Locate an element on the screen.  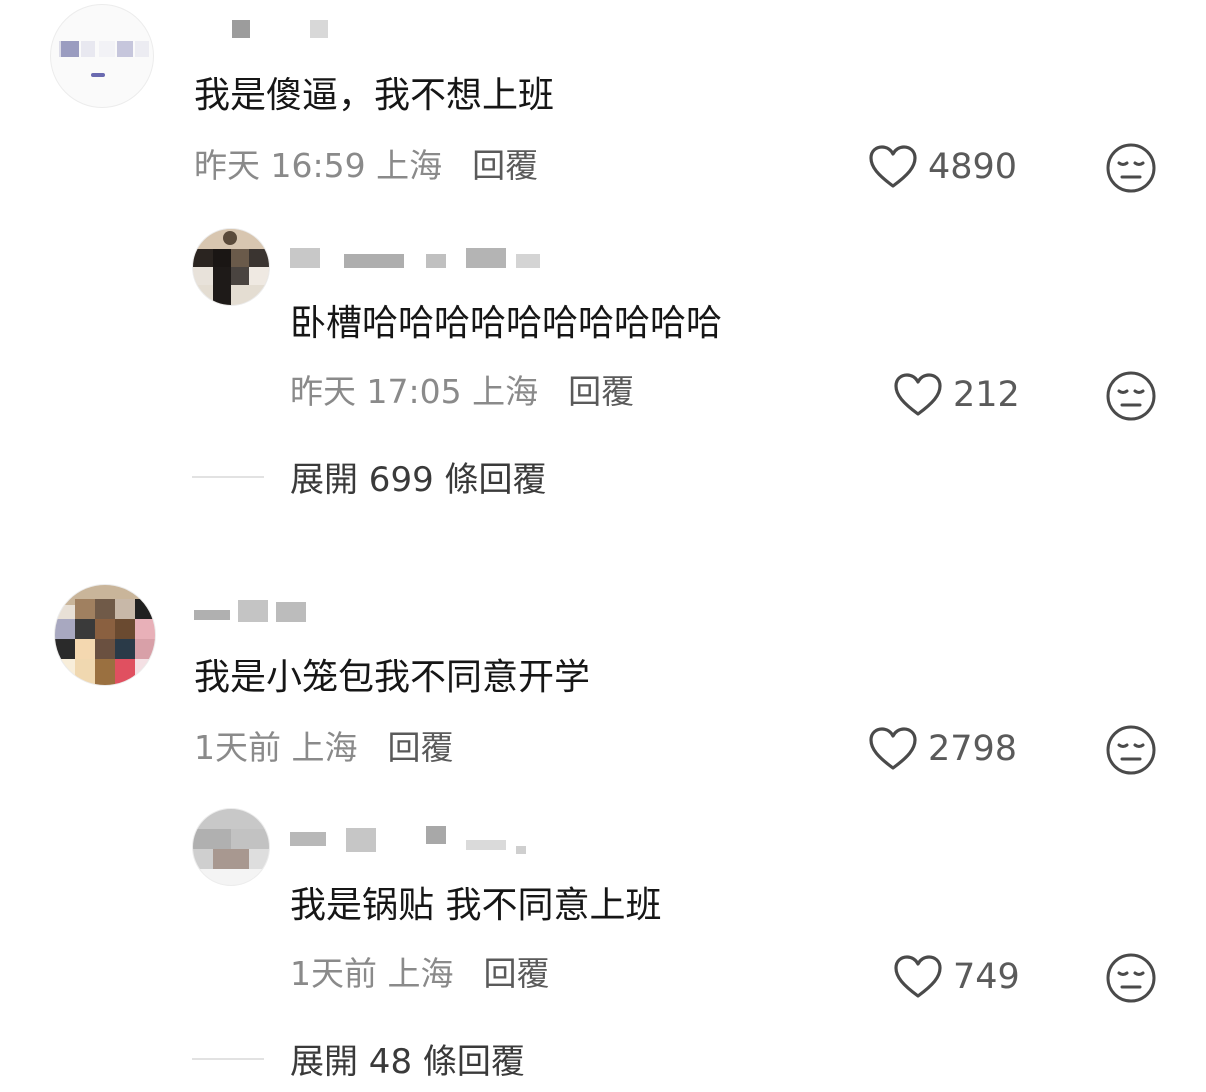
comment-time: 昨天 16:59 上海 is located at coordinates (318, 165).